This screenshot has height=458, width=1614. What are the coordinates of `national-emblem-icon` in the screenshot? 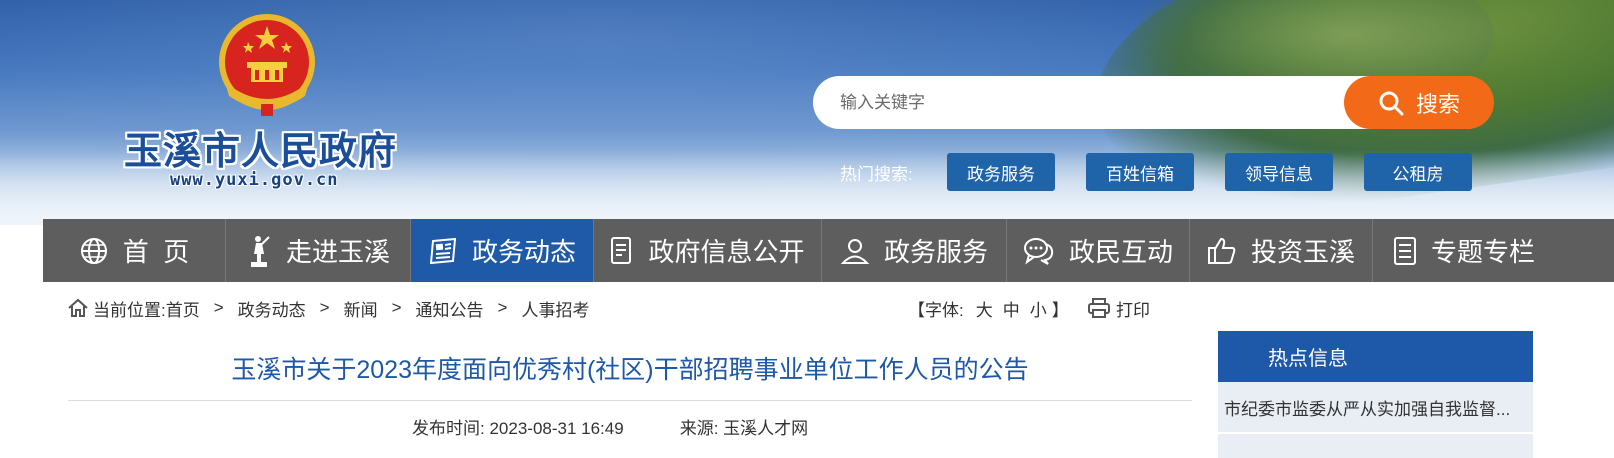 It's located at (267, 65).